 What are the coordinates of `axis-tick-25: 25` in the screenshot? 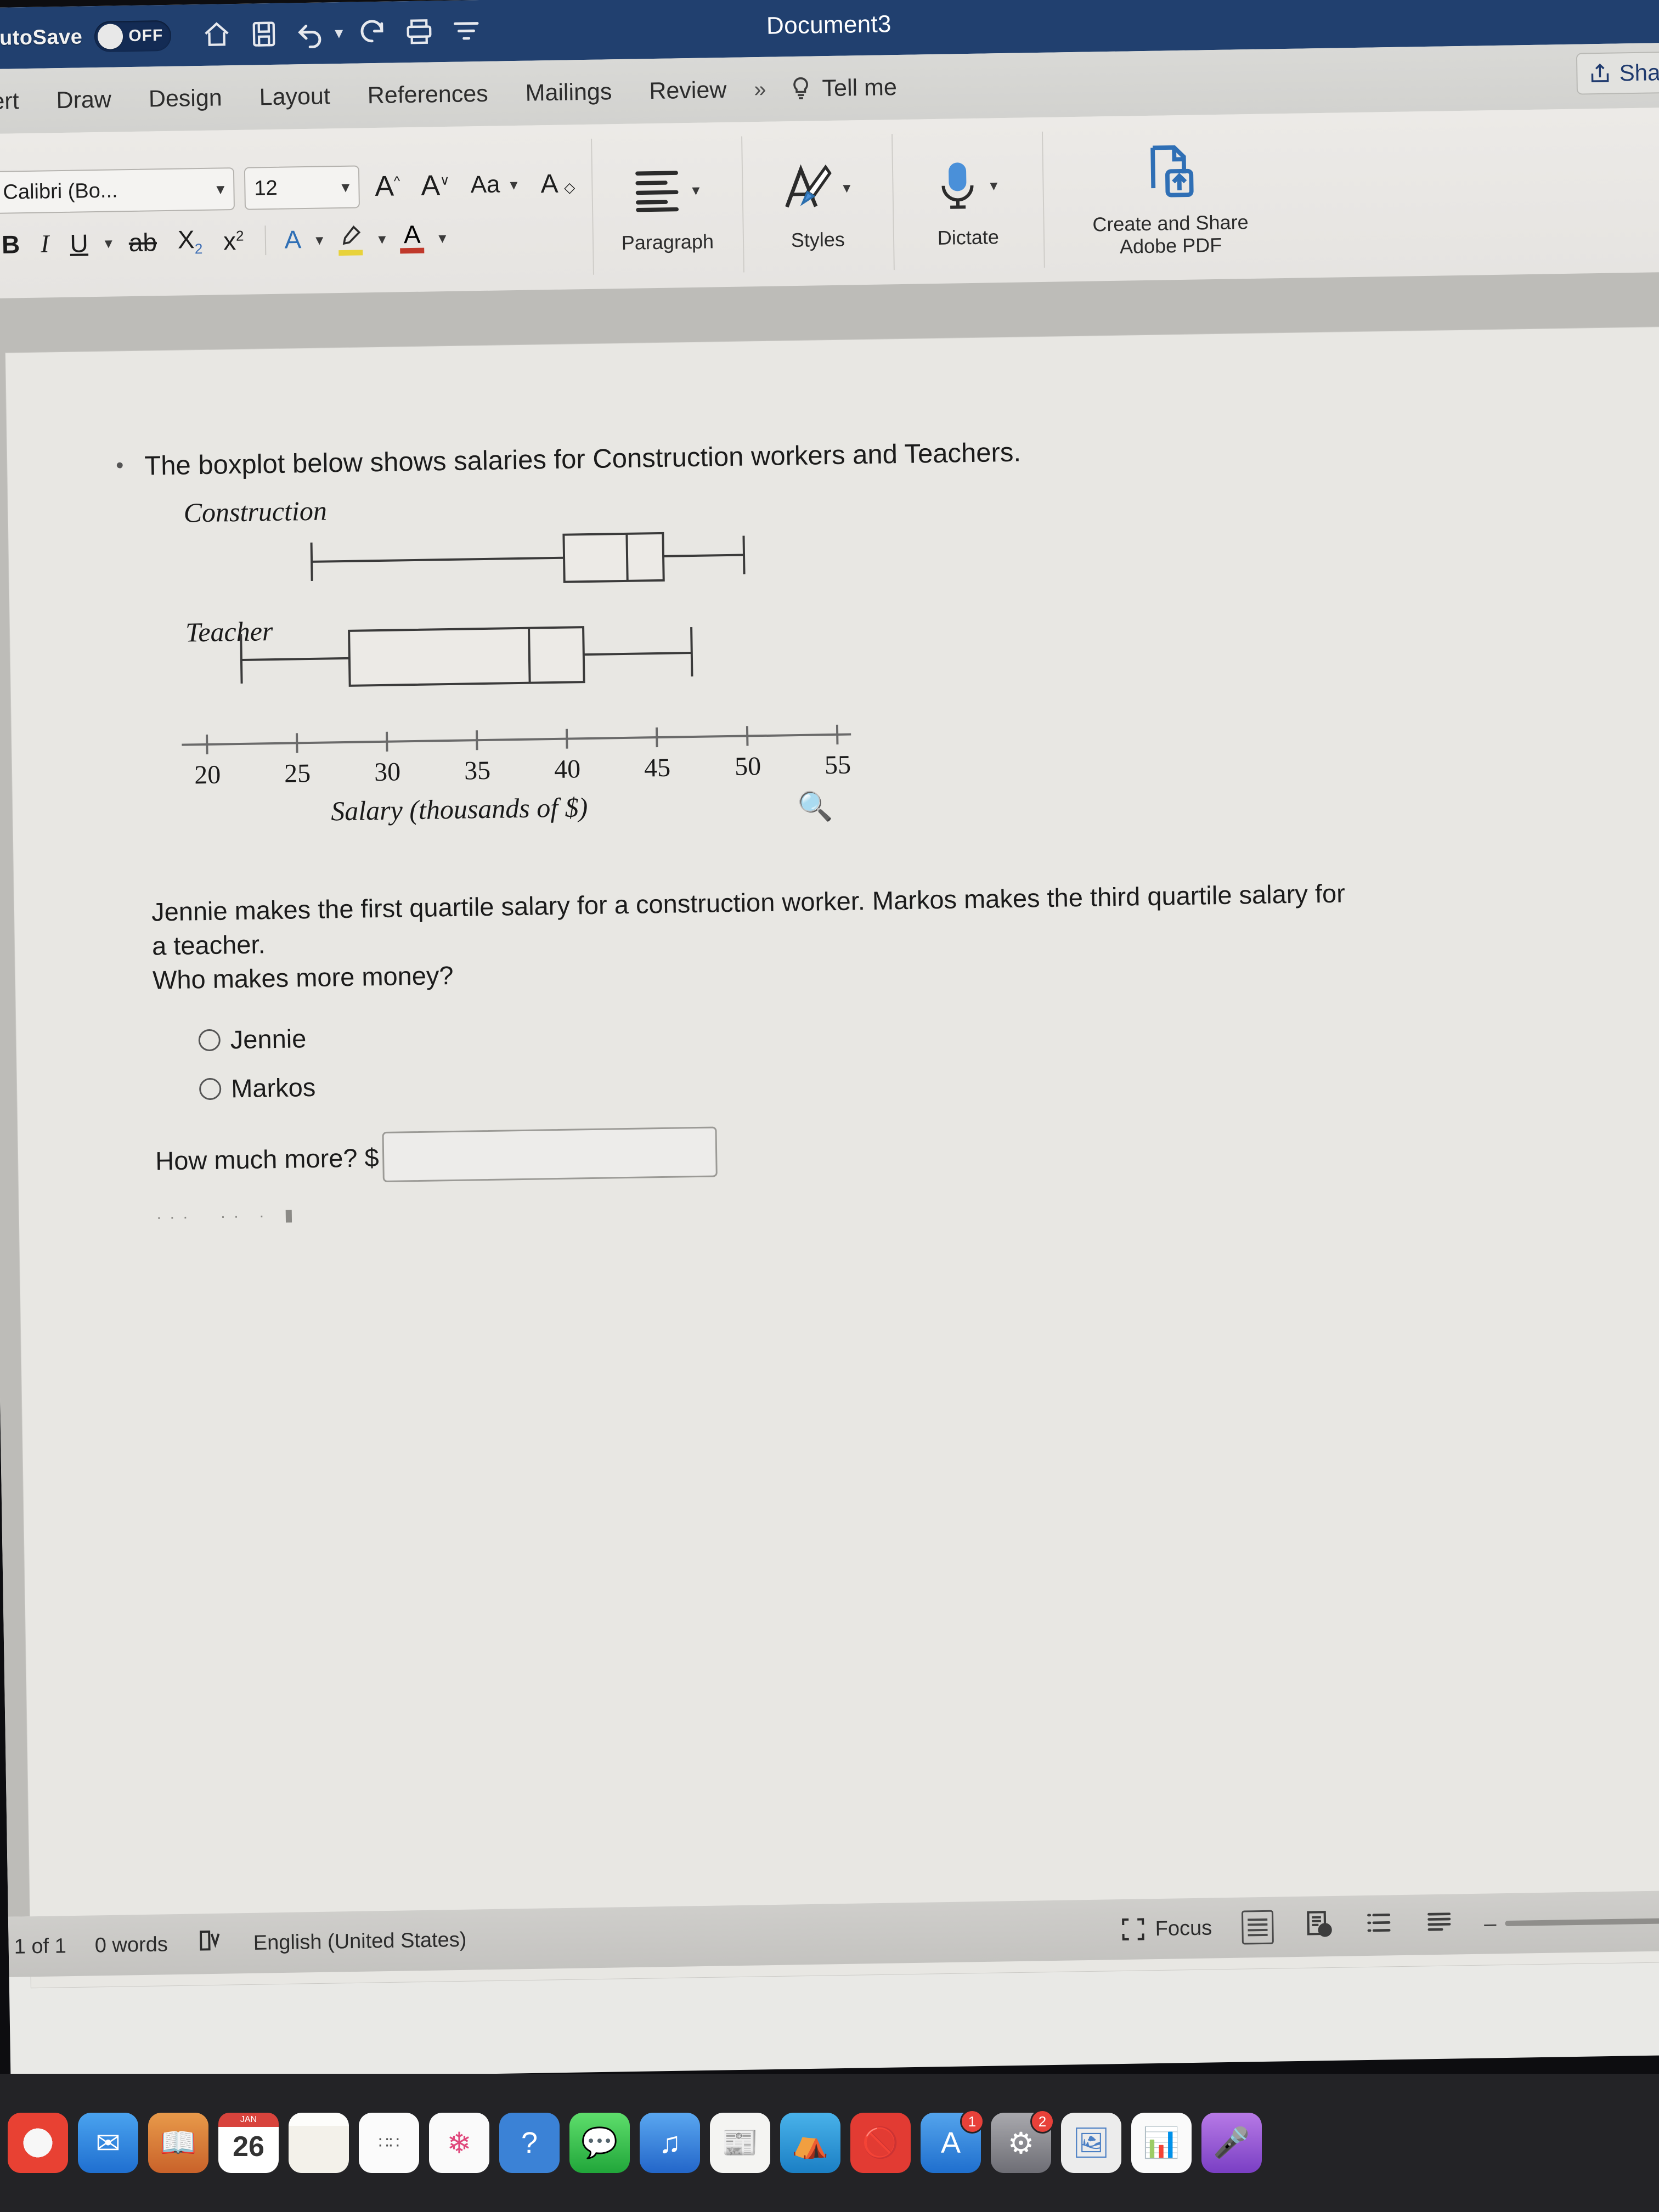 It's located at (297, 774).